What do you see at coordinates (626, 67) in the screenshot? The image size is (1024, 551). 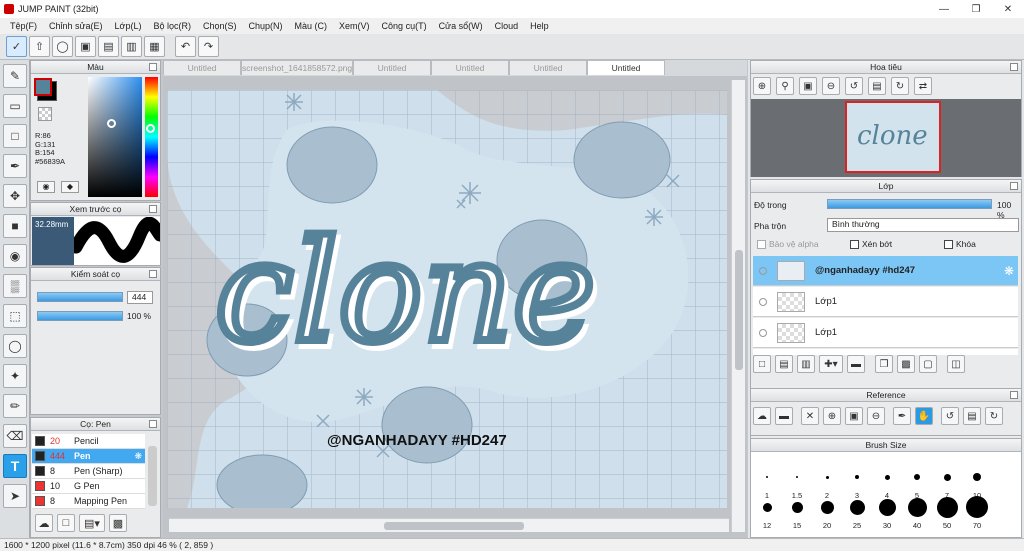 I see `tab-untitled-active: Untitled` at bounding box center [626, 67].